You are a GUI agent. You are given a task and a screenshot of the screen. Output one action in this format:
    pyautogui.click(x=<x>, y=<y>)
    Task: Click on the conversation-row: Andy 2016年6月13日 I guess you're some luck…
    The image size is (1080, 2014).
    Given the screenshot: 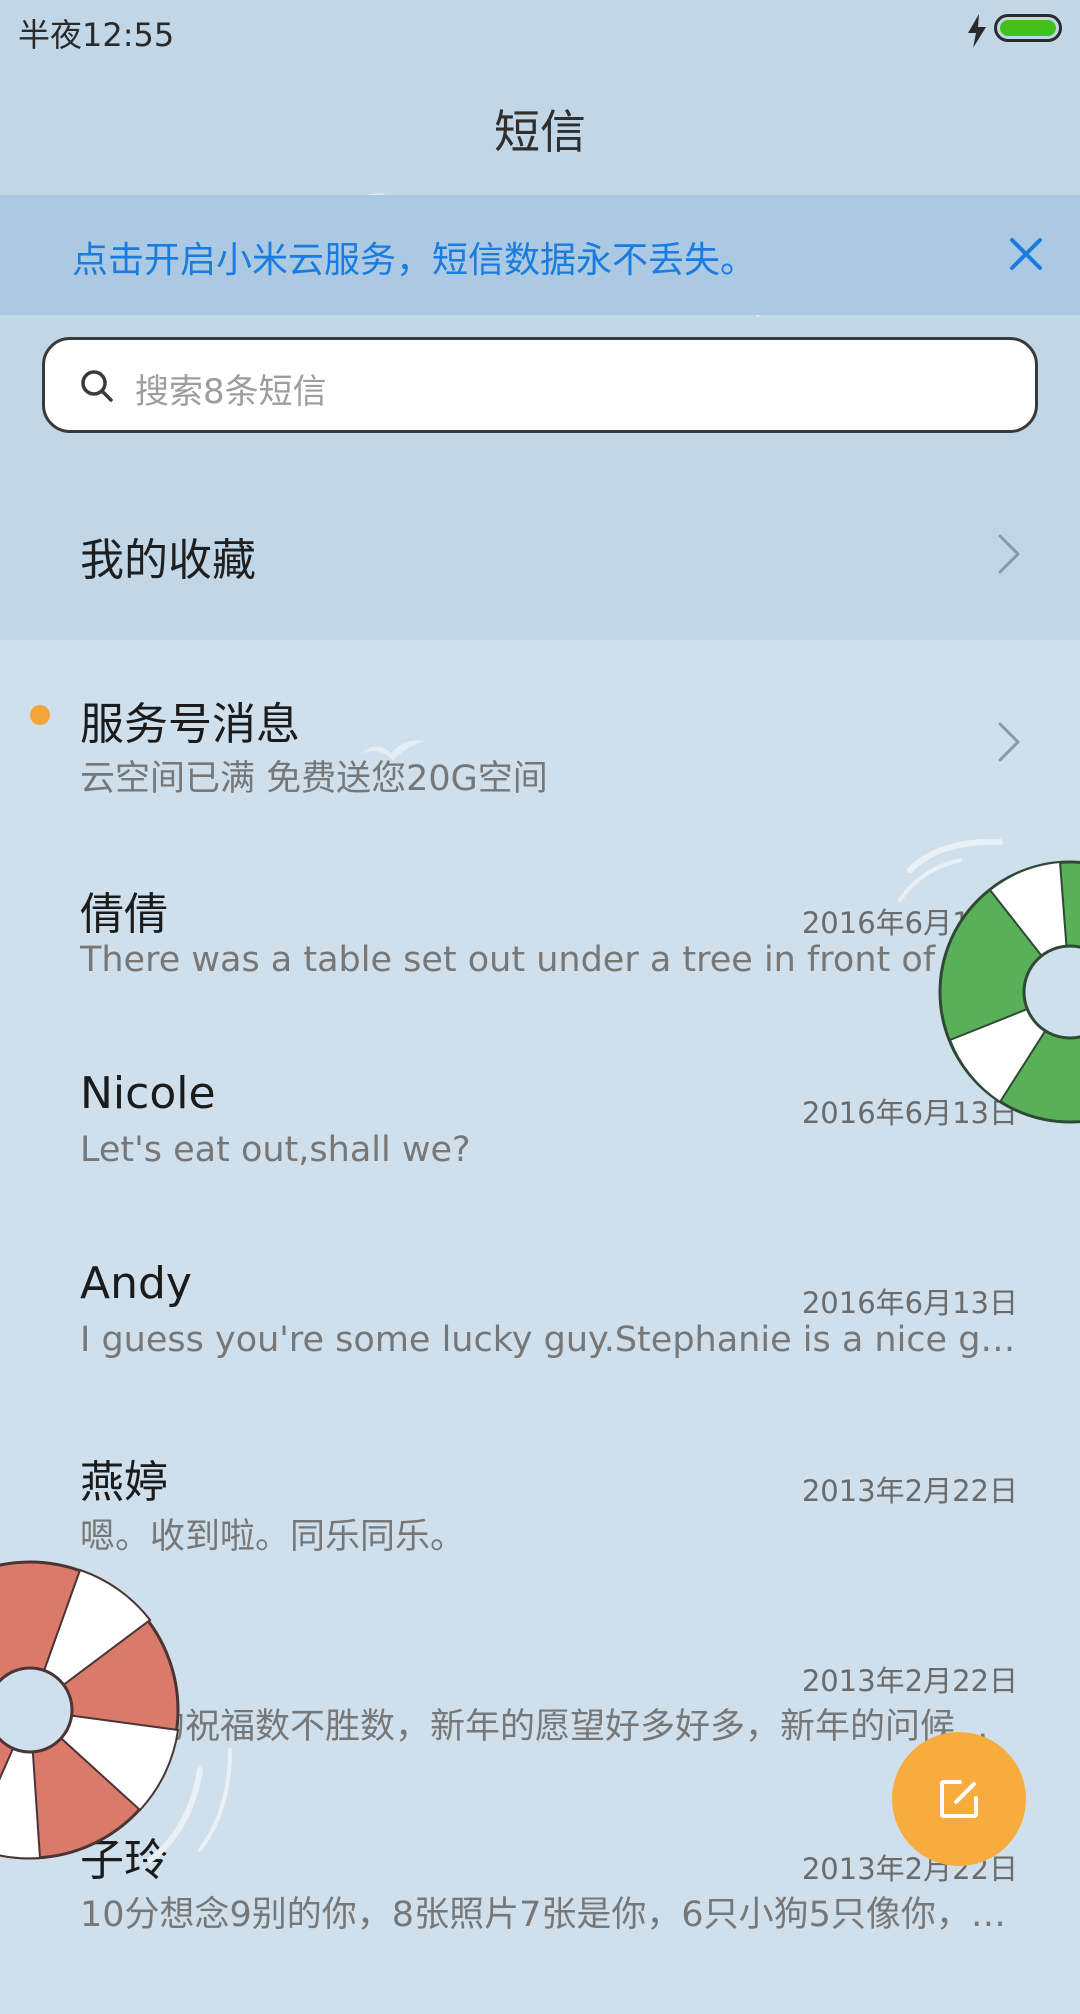 What is the action you would take?
    pyautogui.click(x=540, y=1353)
    